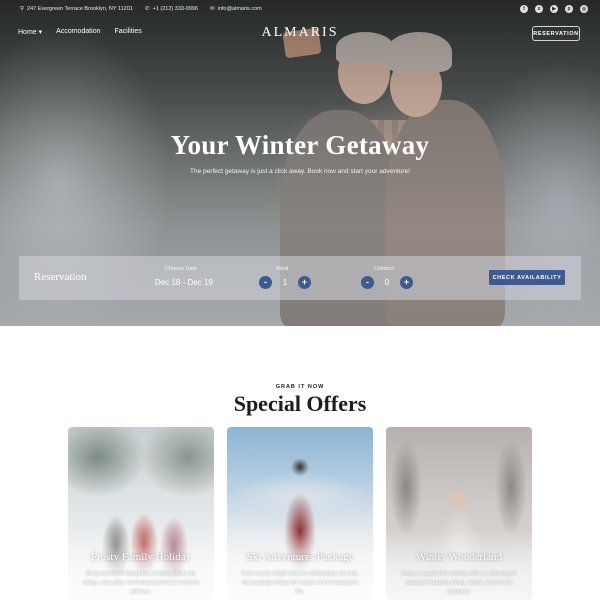  I want to click on social-links: f x ▶ p ◎, so click(554, 9).